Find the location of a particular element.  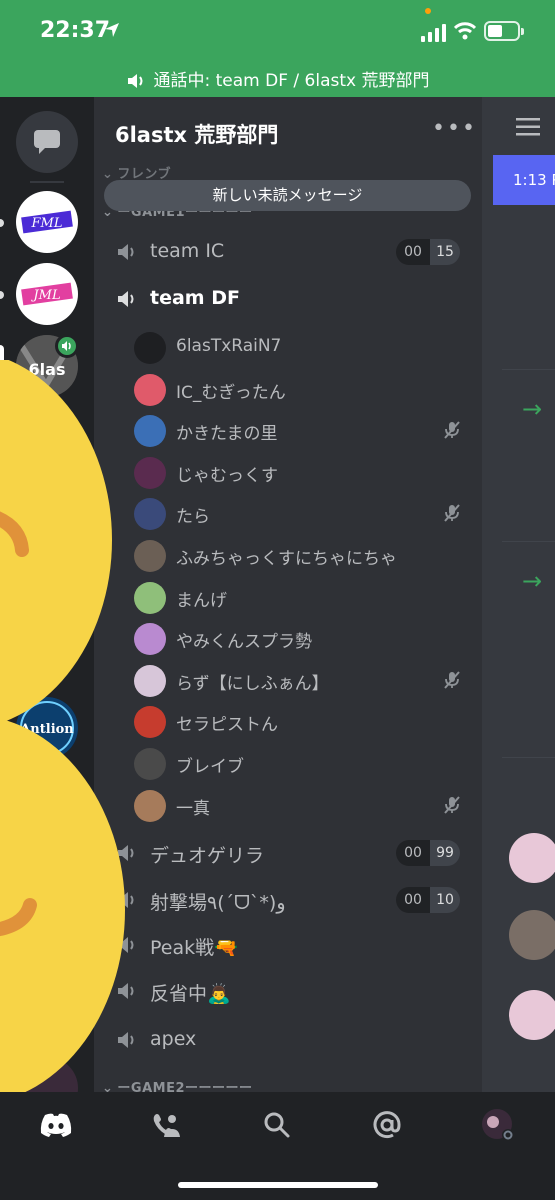

member-name: IC_むぎったん is located at coordinates (231, 393).